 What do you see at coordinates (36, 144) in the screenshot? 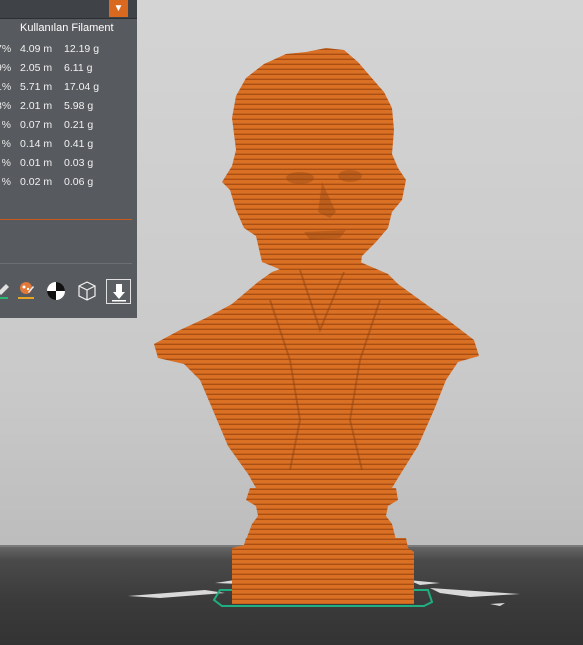
I see `row-length: 0.14 m` at bounding box center [36, 144].